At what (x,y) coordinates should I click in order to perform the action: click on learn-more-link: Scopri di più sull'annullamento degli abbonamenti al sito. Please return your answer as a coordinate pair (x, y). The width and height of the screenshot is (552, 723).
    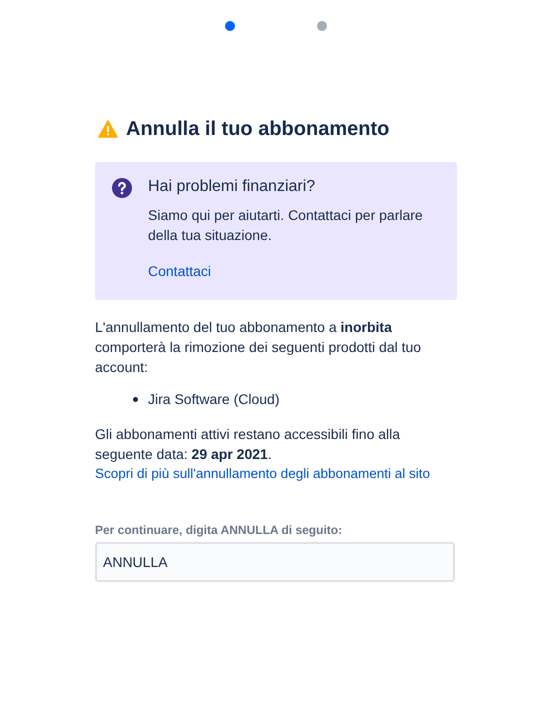
    Looking at the image, I should click on (262, 474).